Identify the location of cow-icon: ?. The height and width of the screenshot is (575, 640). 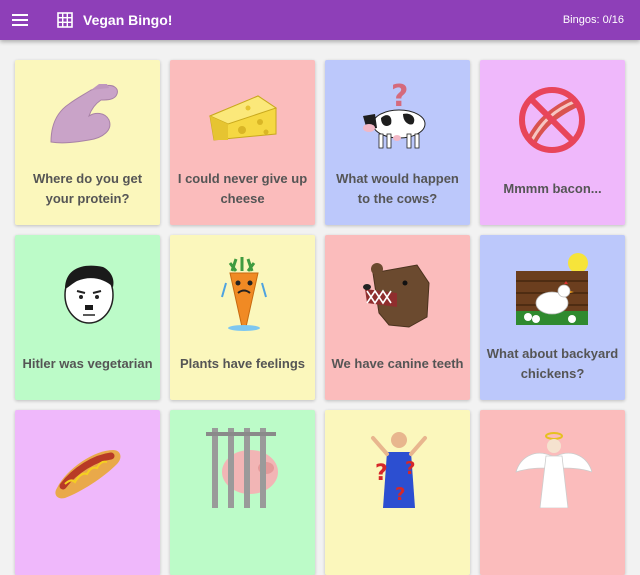
(394, 114).